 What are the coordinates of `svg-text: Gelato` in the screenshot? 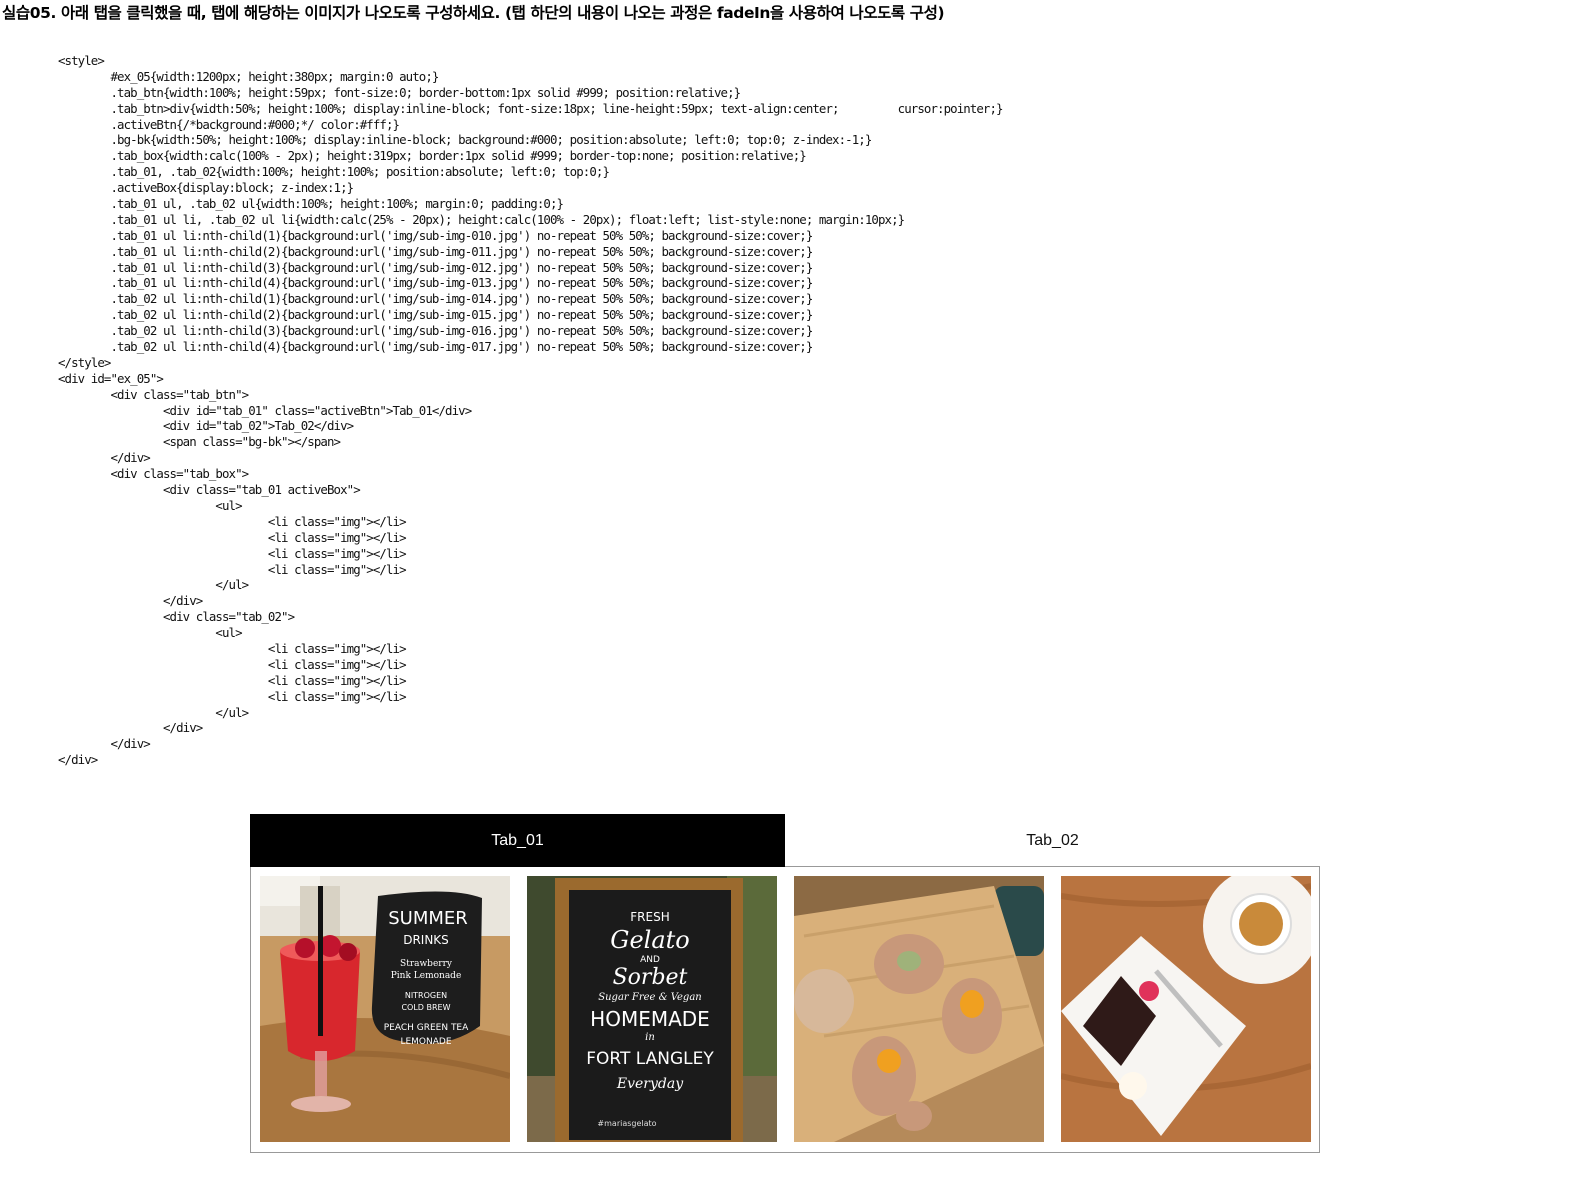 It's located at (649, 940).